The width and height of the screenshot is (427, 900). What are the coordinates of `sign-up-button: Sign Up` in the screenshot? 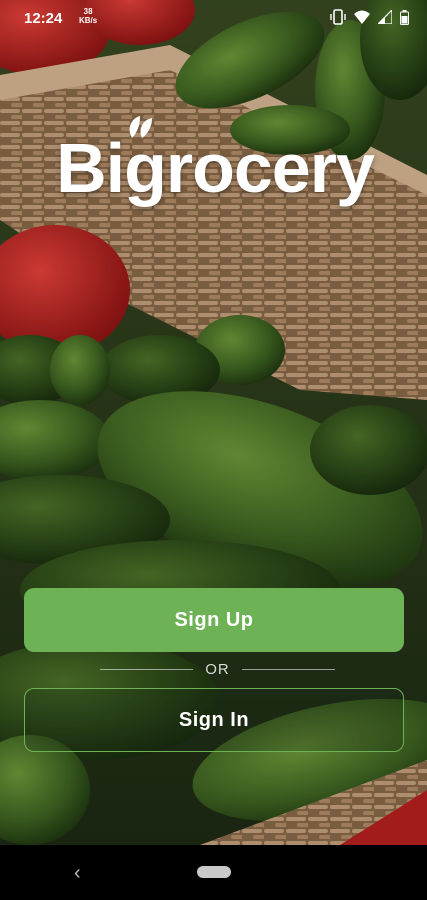 It's located at (214, 620).